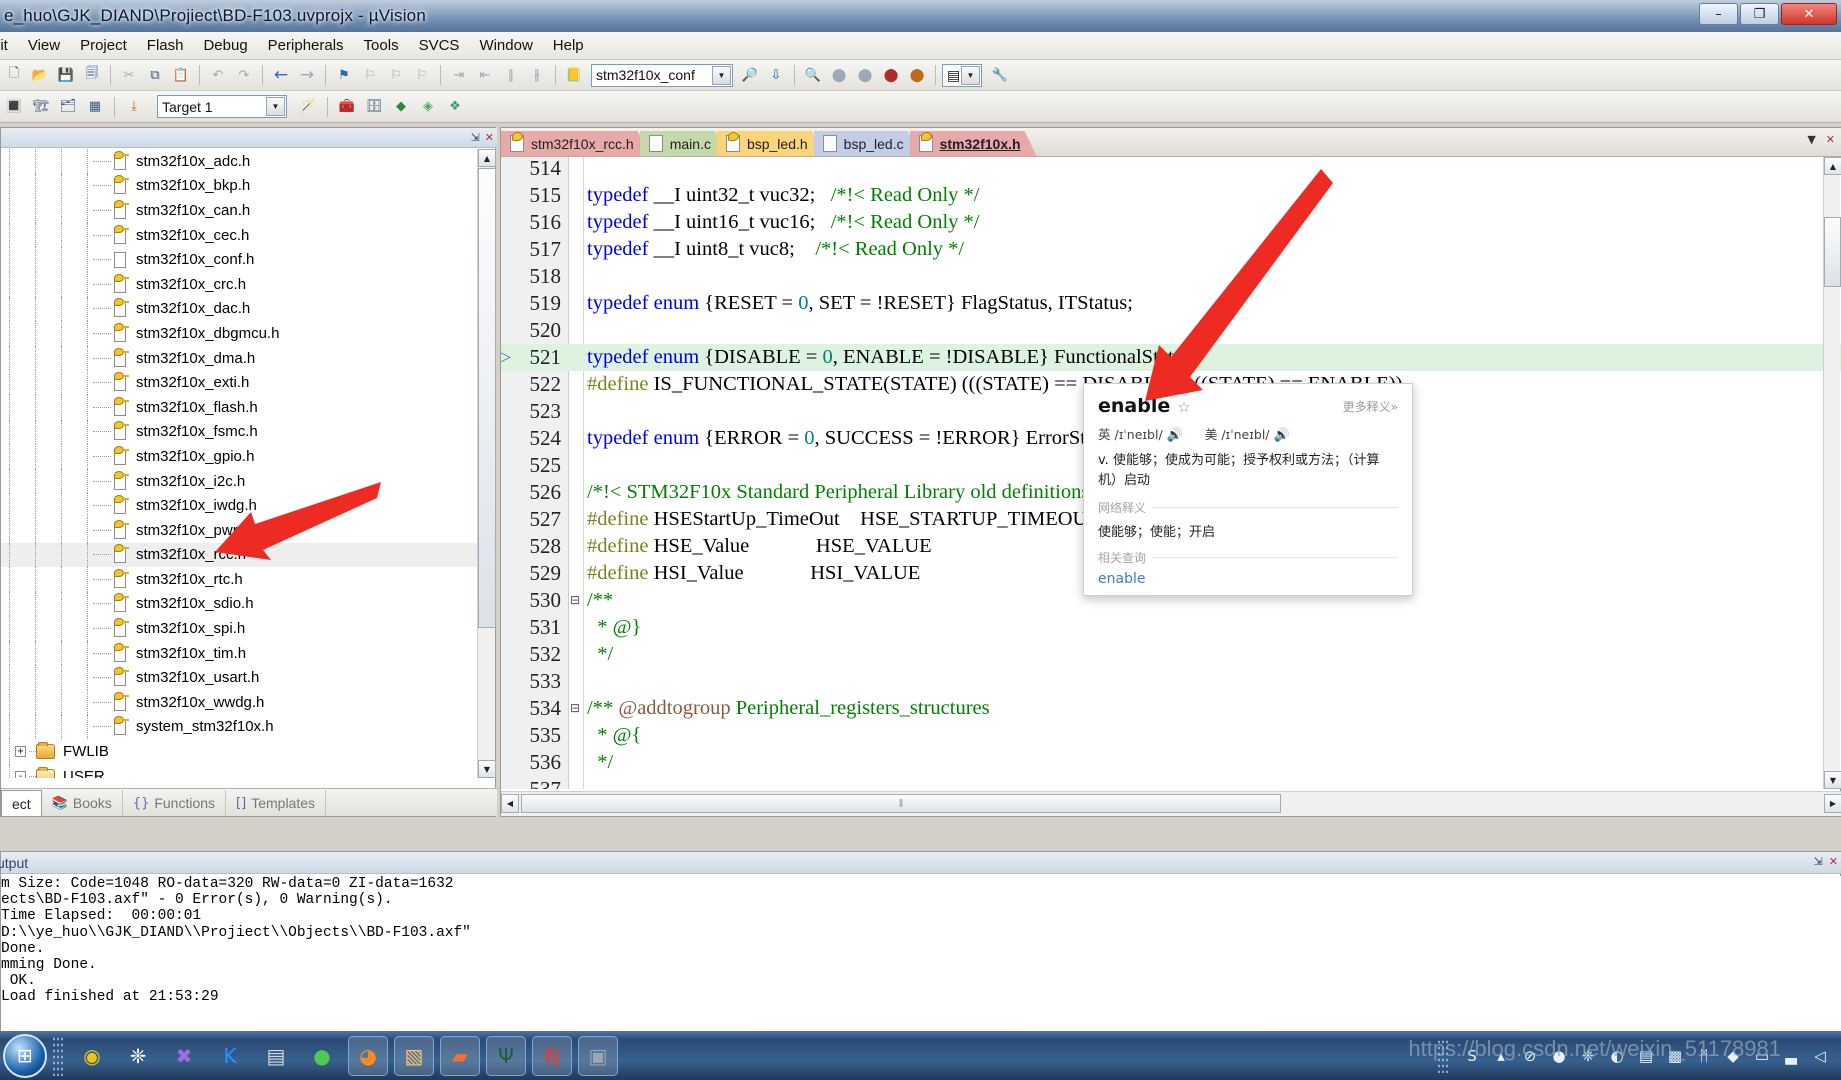 The width and height of the screenshot is (1841, 1080). I want to click on minimize-button: –, so click(1718, 14).